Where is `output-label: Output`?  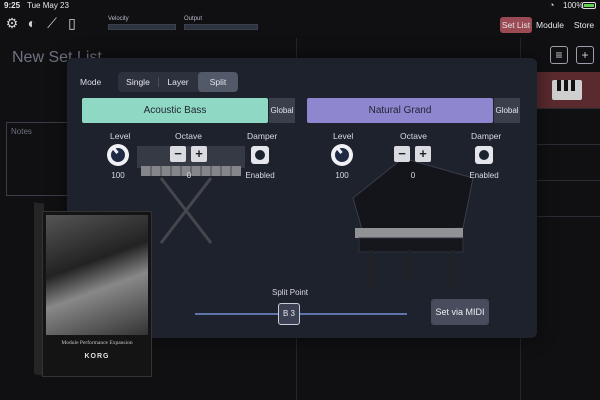 output-label: Output is located at coordinates (193, 19).